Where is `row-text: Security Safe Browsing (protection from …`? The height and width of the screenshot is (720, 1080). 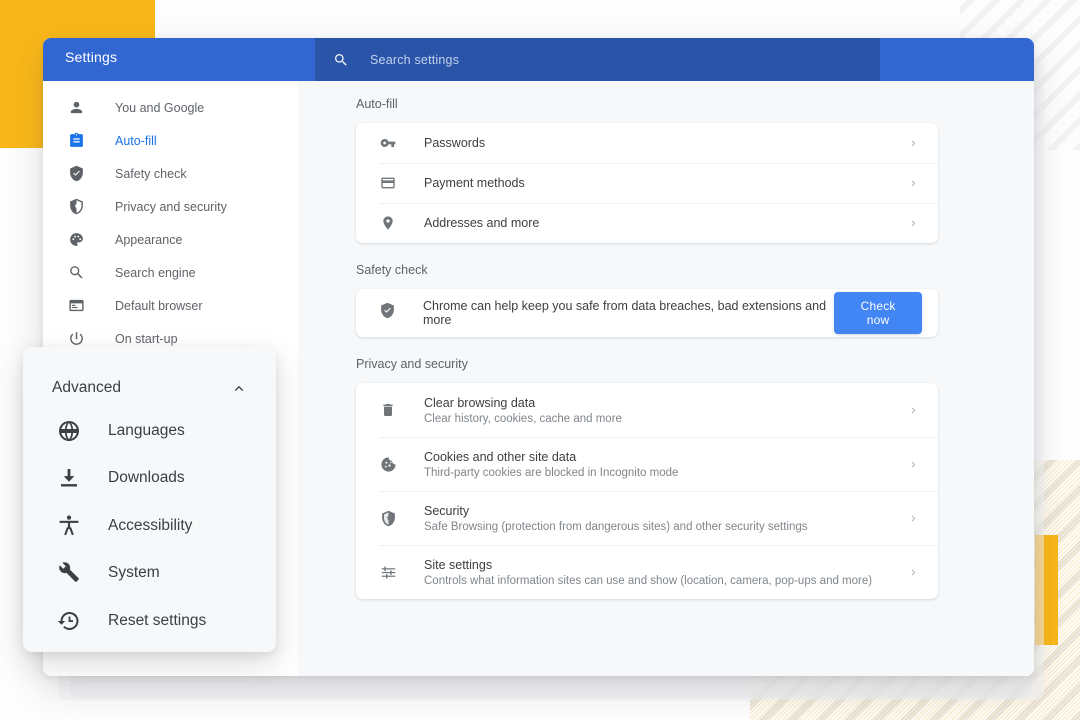 row-text: Security Safe Browsing (protection from … is located at coordinates (666, 518).